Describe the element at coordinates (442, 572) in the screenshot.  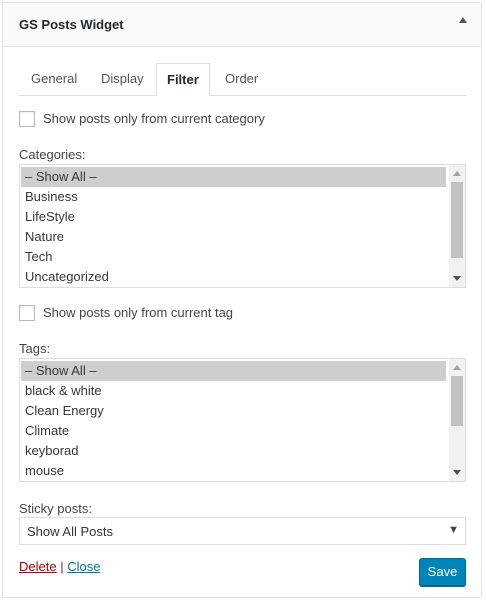
I see `save-button: Save` at that location.